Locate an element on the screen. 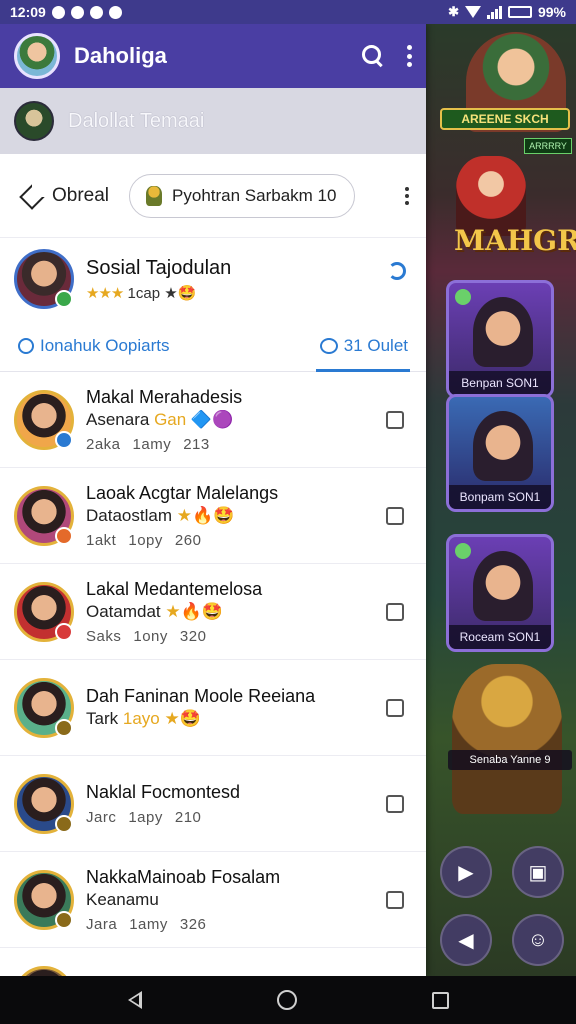 This screenshot has width=576, height=1024. contact-sub-emoji: 1ayo ★🤩 is located at coordinates (161, 718).